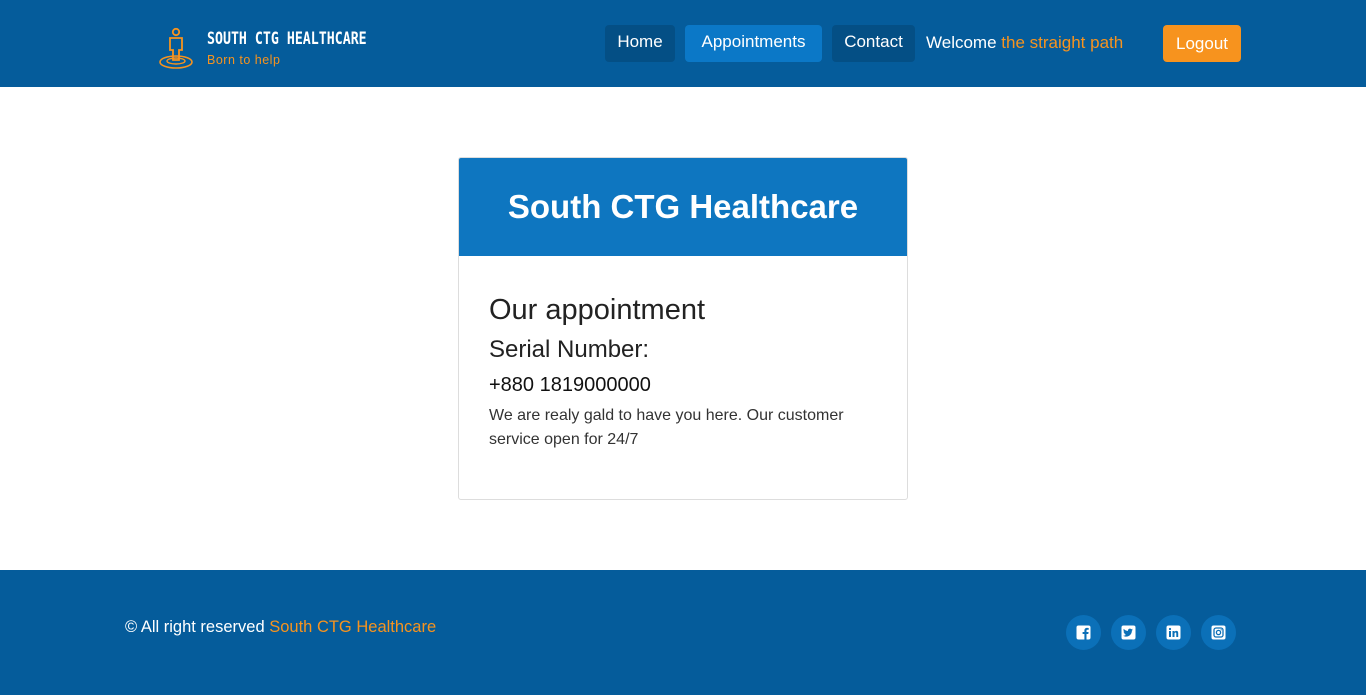  What do you see at coordinates (244, 60) in the screenshot?
I see `brand-tagline: Born to help` at bounding box center [244, 60].